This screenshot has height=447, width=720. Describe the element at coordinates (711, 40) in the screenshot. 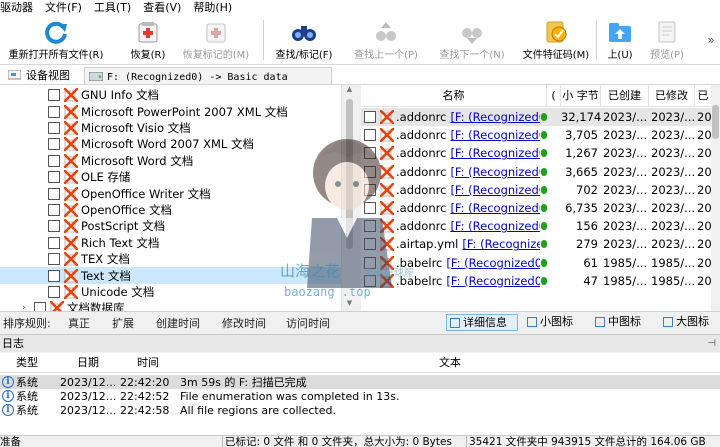

I see `toolbar-overflow-button: »` at that location.